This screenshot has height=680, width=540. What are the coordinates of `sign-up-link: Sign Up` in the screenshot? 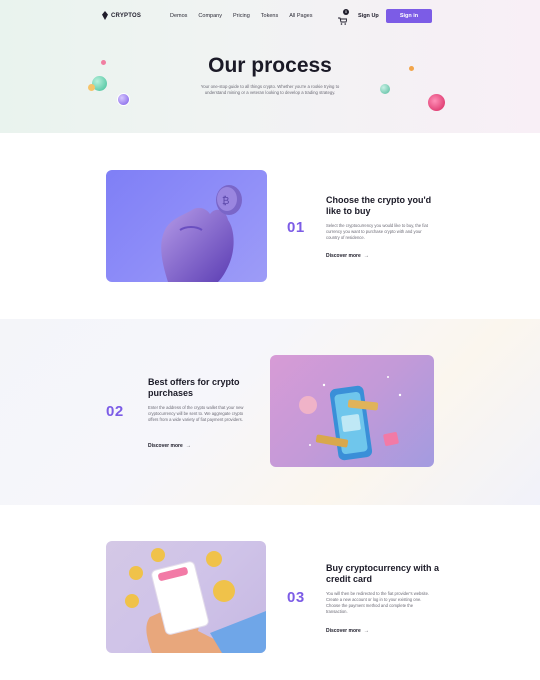 It's located at (368, 16).